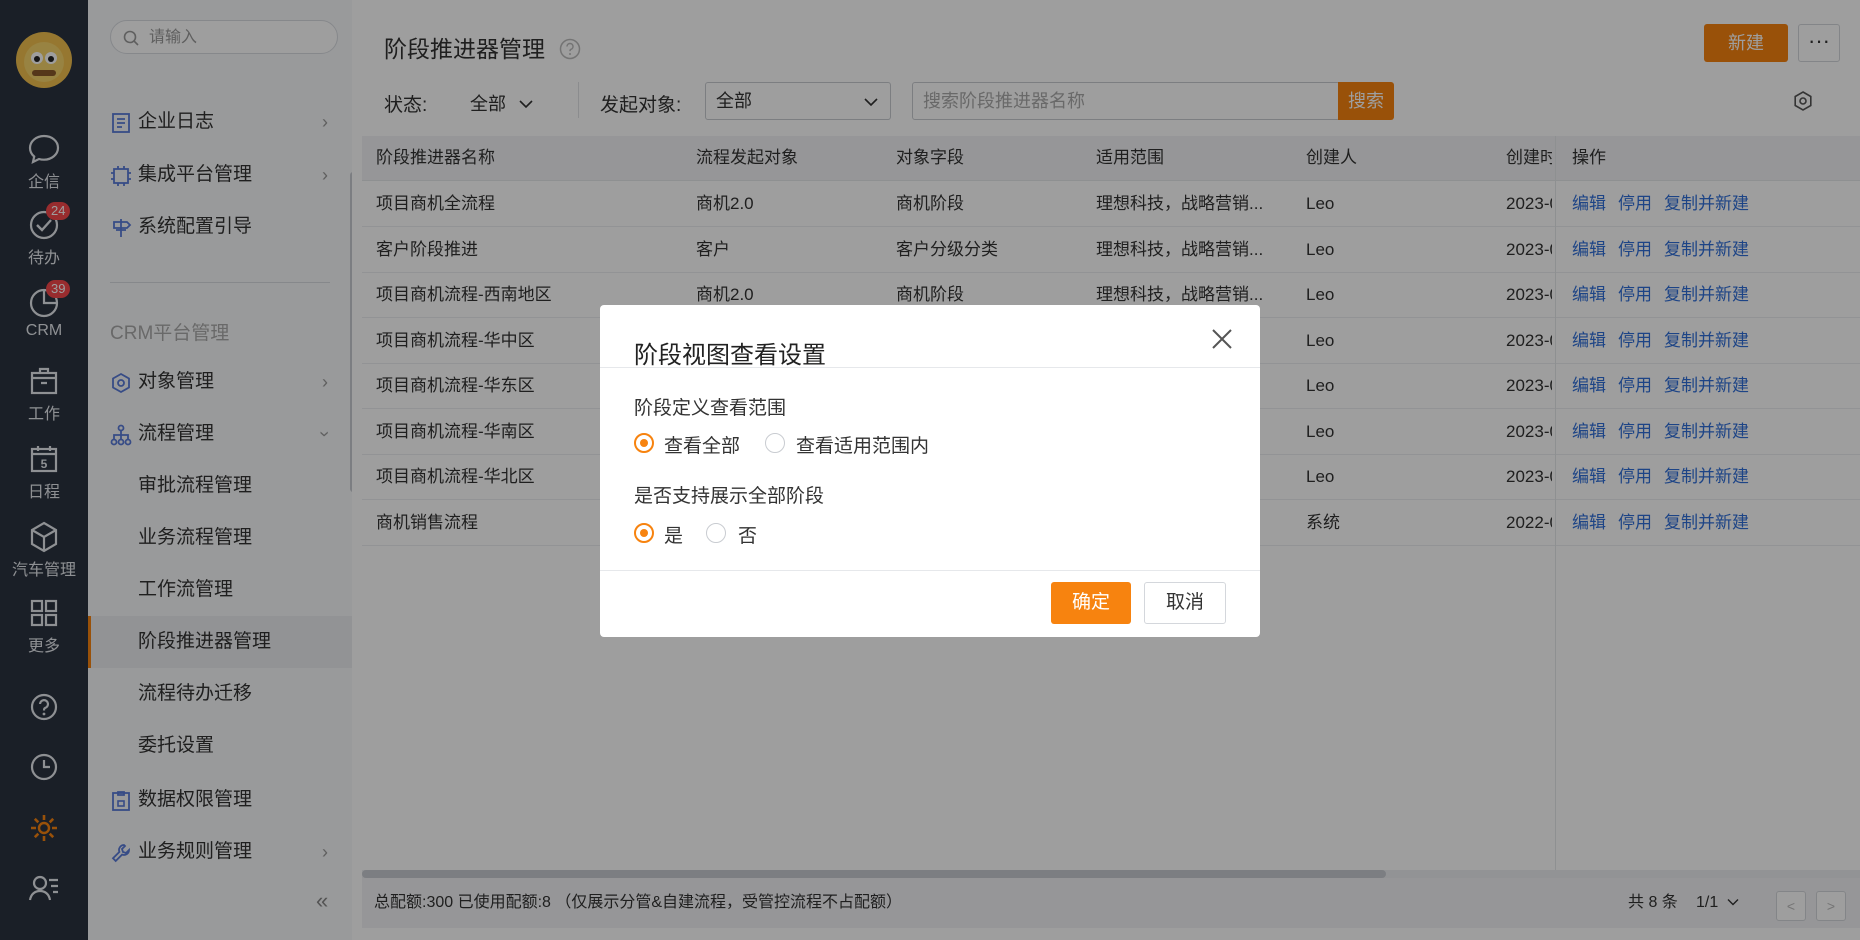 The image size is (1860, 940). What do you see at coordinates (1185, 603) in the screenshot?
I see `cancel-button: 取消` at bounding box center [1185, 603].